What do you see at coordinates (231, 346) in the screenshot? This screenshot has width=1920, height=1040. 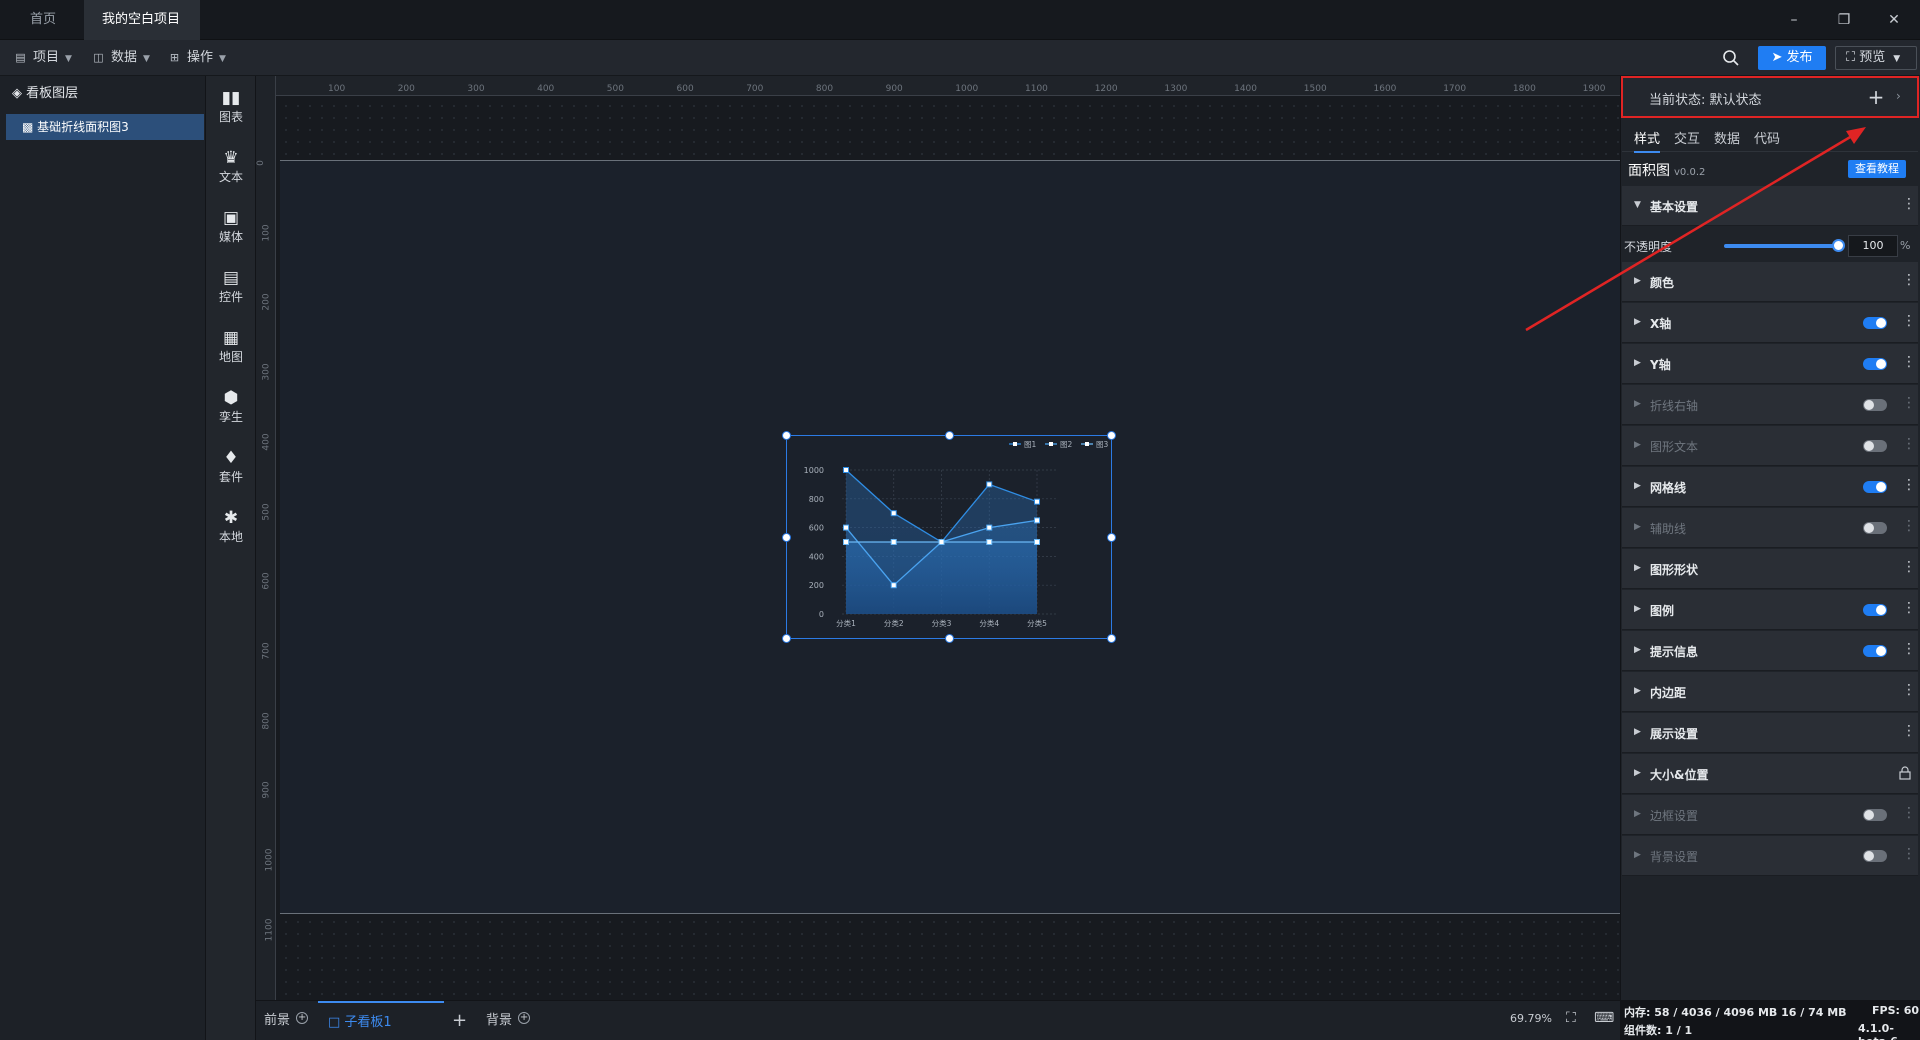 I see `tool-map: ▦ 地图` at bounding box center [231, 346].